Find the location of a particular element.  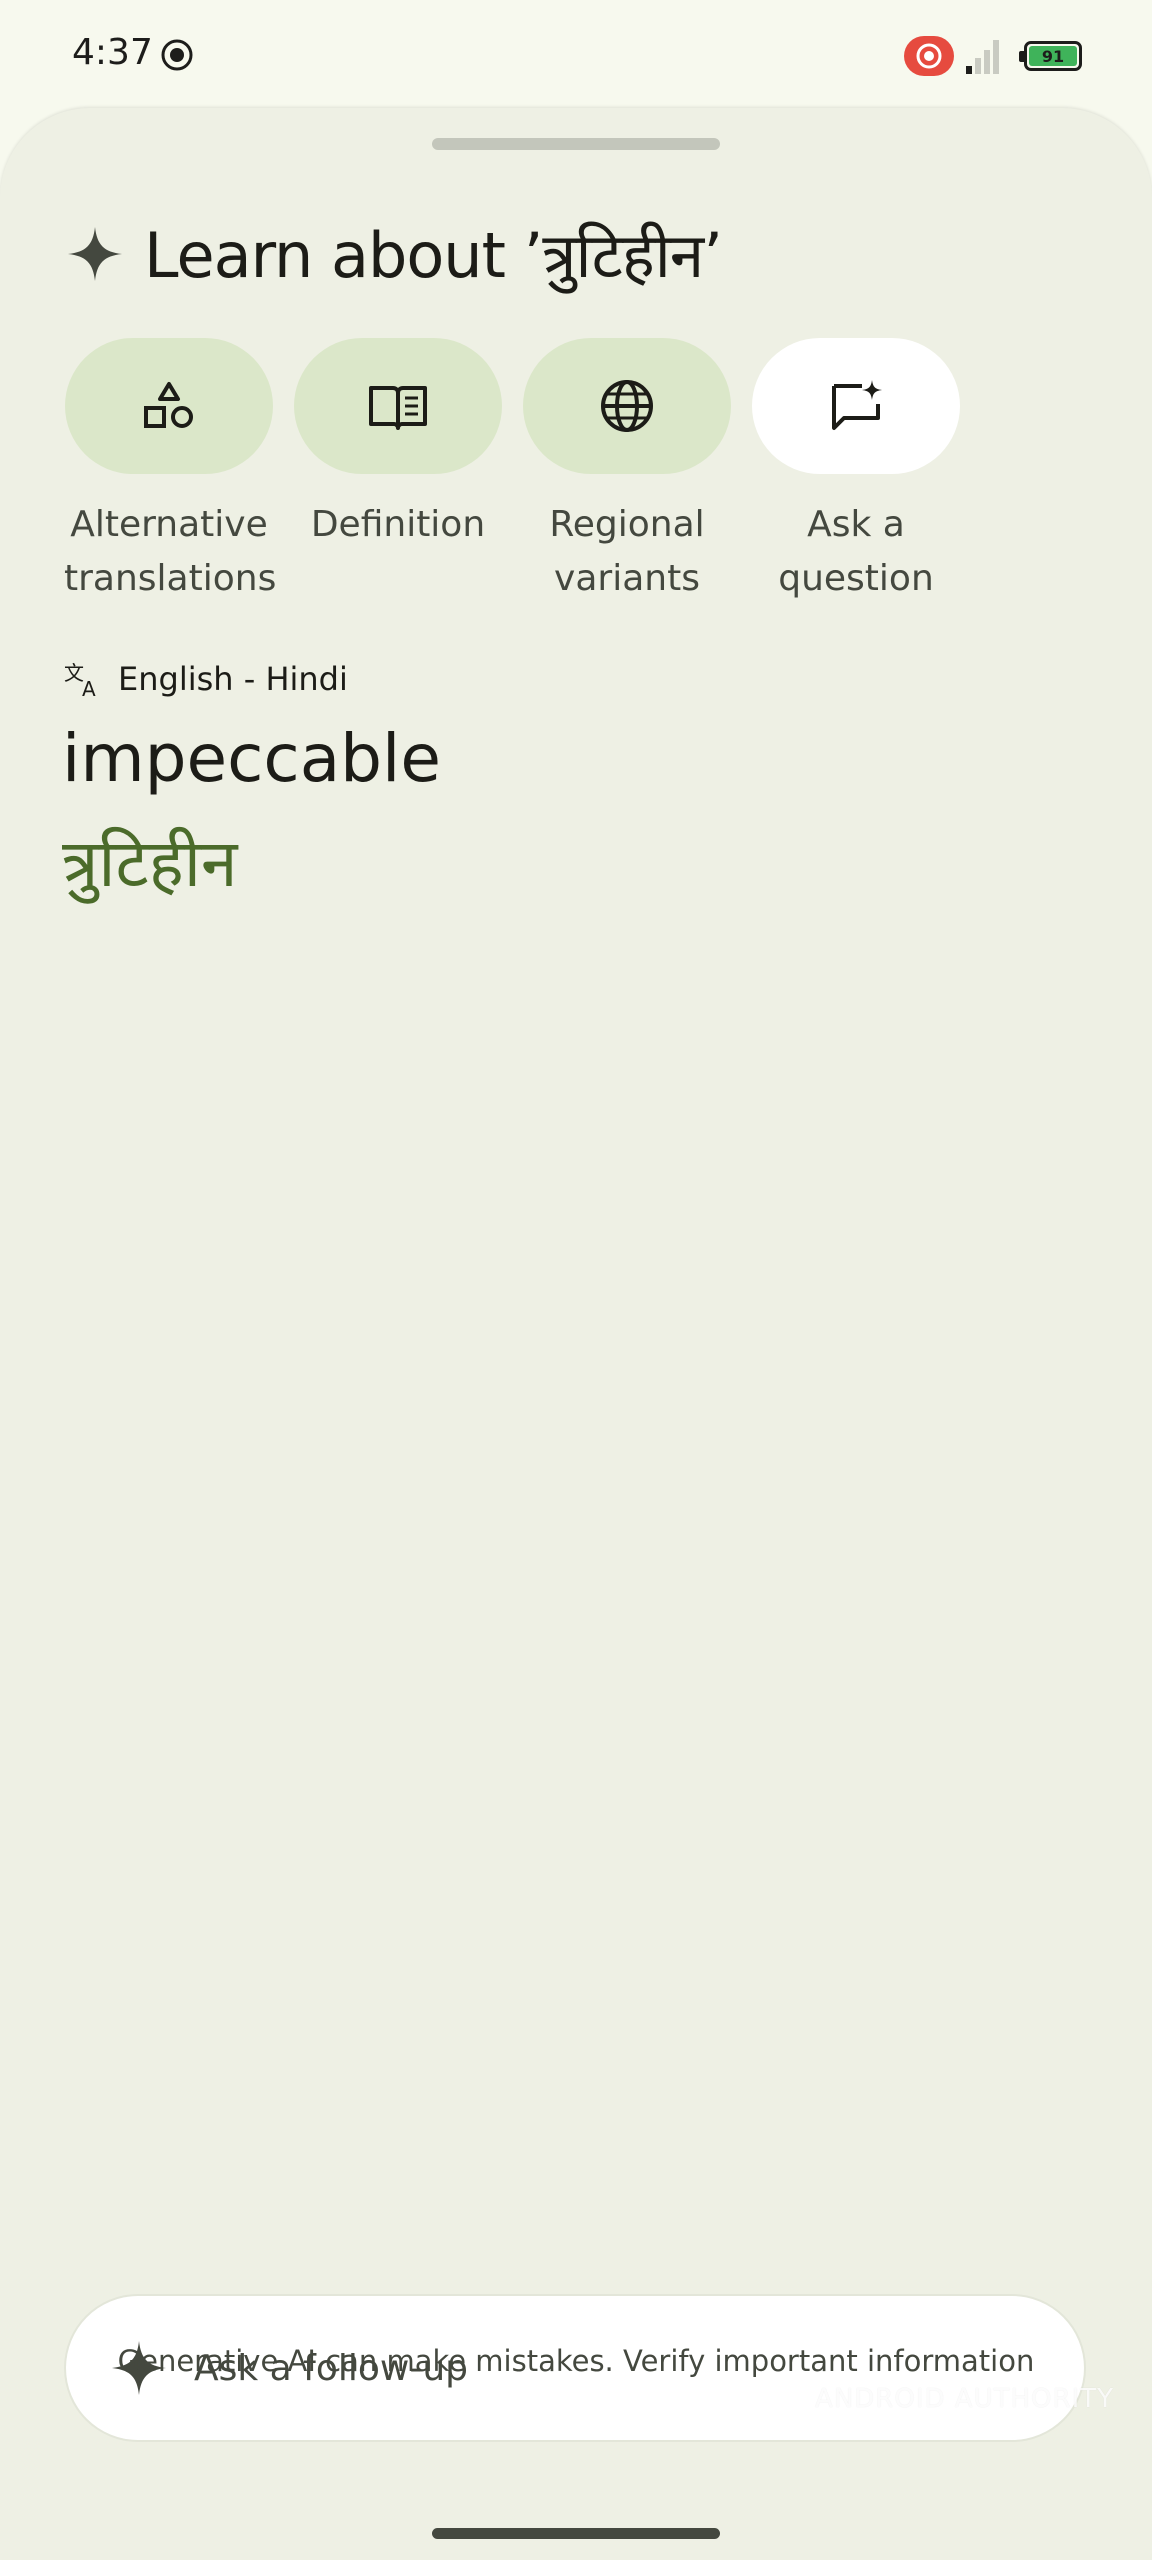

sheet-heading: Learn about ’त्रुटिहीन’ is located at coordinates (394, 254).